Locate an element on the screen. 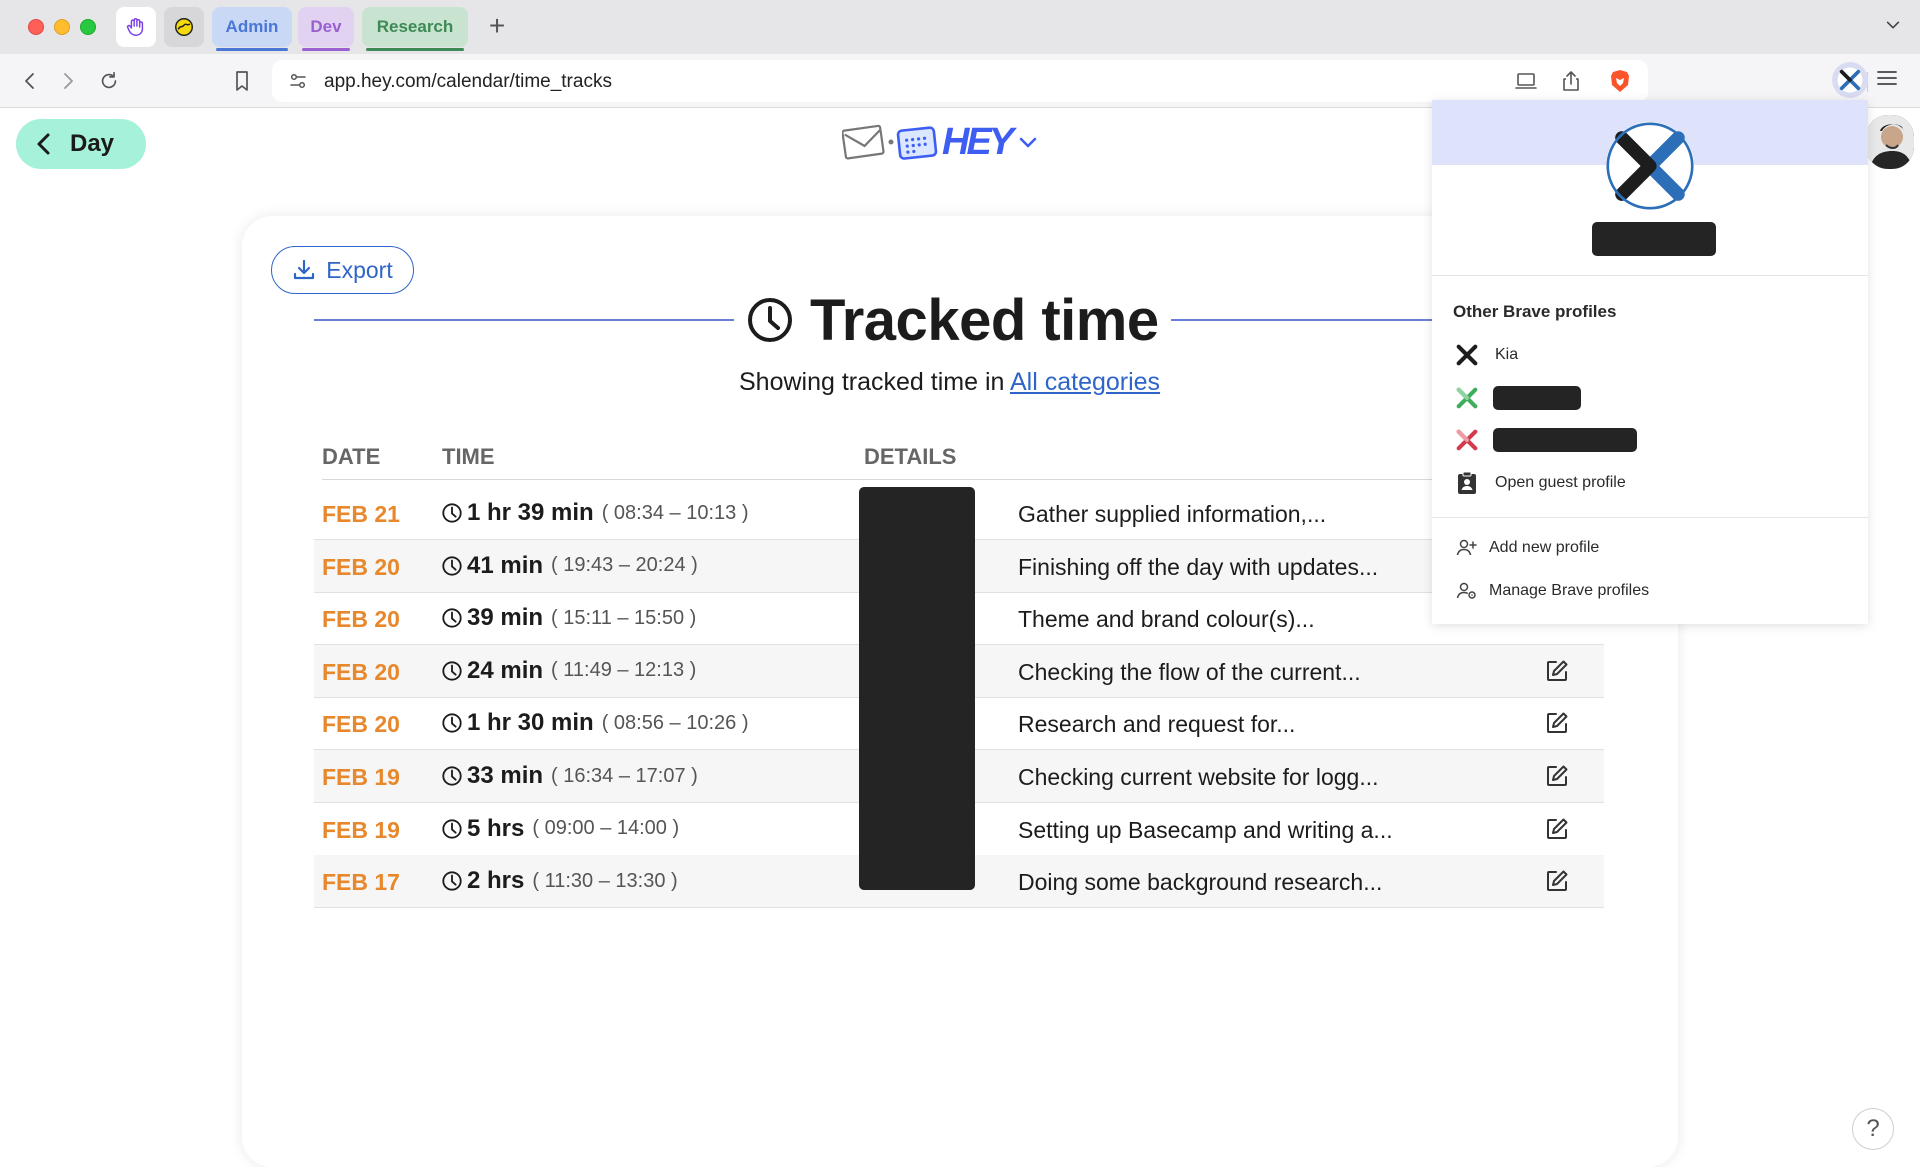  hamburger-icon is located at coordinates (1887, 78).